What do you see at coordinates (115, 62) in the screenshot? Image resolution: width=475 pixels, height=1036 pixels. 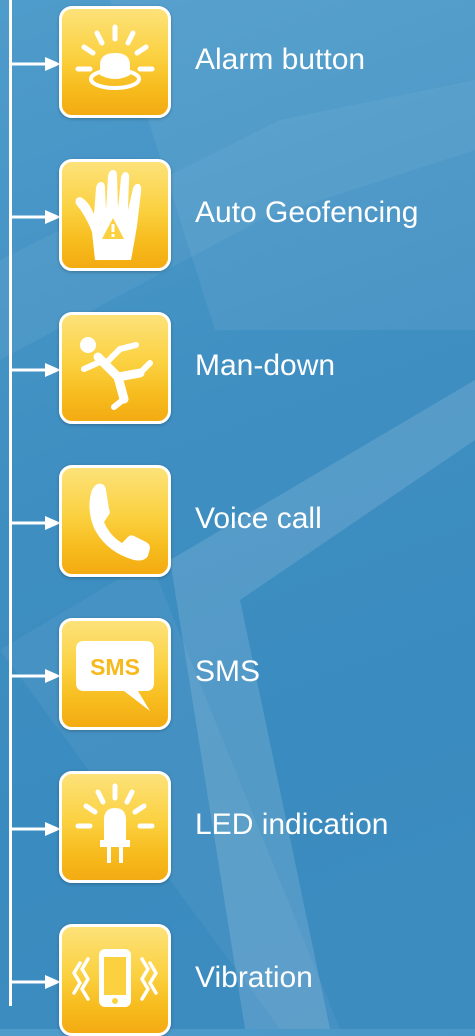 I see `alarm-button-icon` at bounding box center [115, 62].